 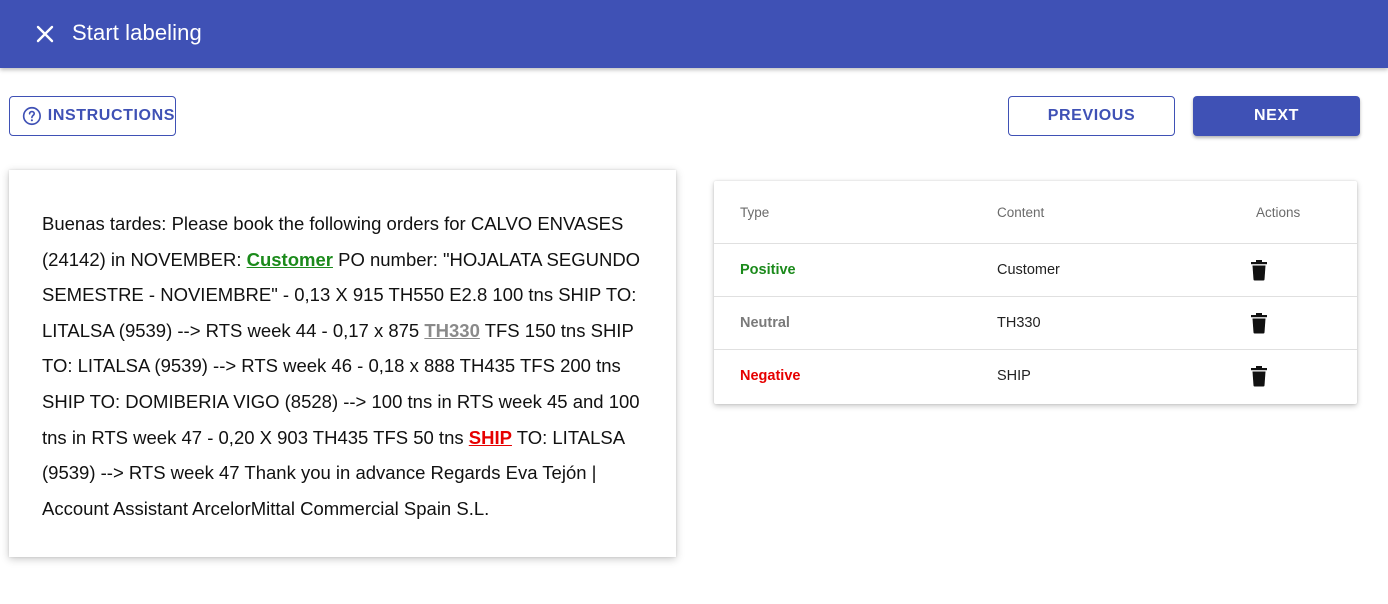 What do you see at coordinates (768, 270) in the screenshot?
I see `row-type: Positive` at bounding box center [768, 270].